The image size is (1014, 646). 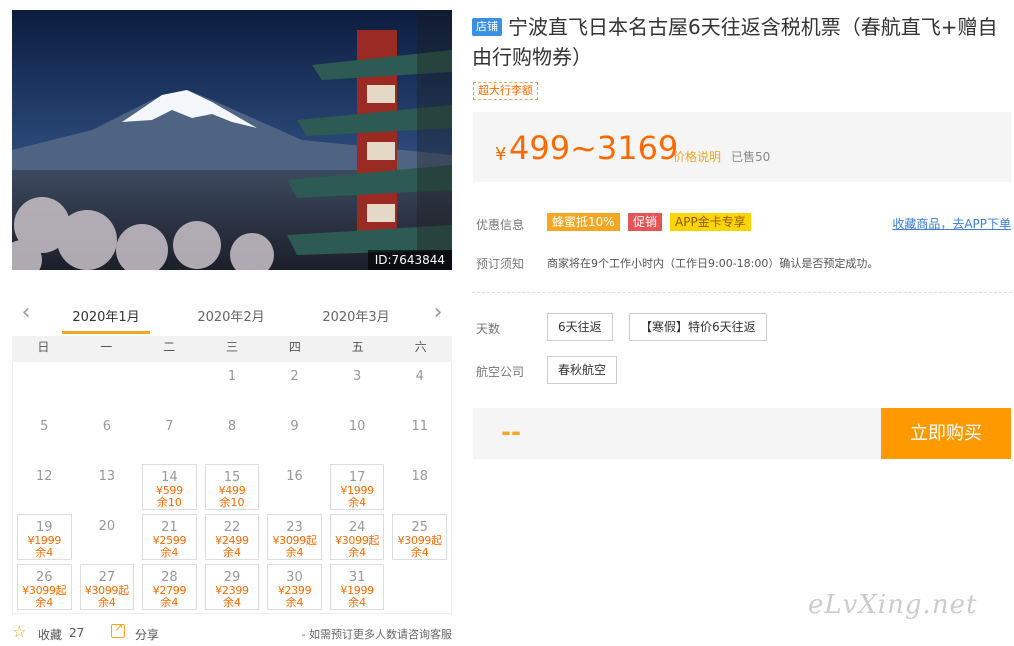 I want to click on calendar-day-body: 1, so click(x=232, y=387).